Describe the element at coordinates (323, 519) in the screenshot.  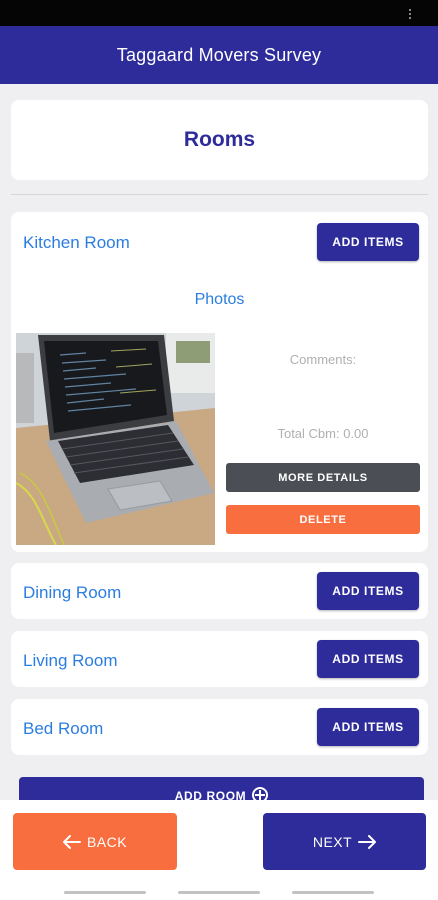
I see `delete-button: DELETE` at that location.